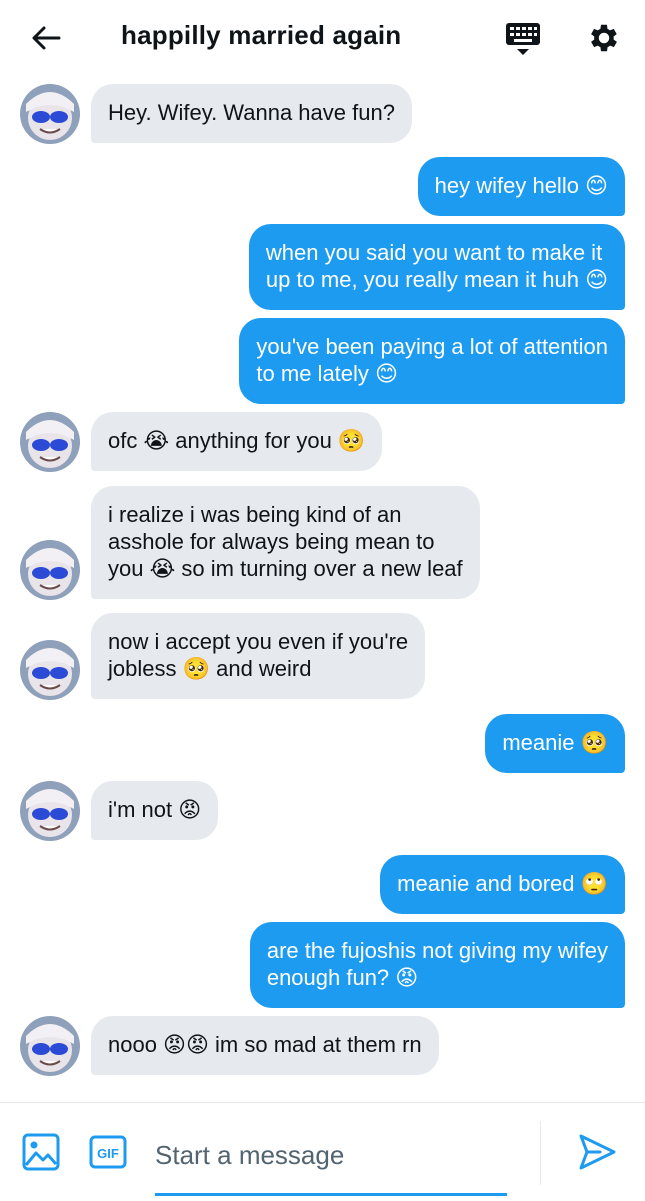  Describe the element at coordinates (502, 884) in the screenshot. I see `outgoing-message: meanie and bored 🙄` at that location.